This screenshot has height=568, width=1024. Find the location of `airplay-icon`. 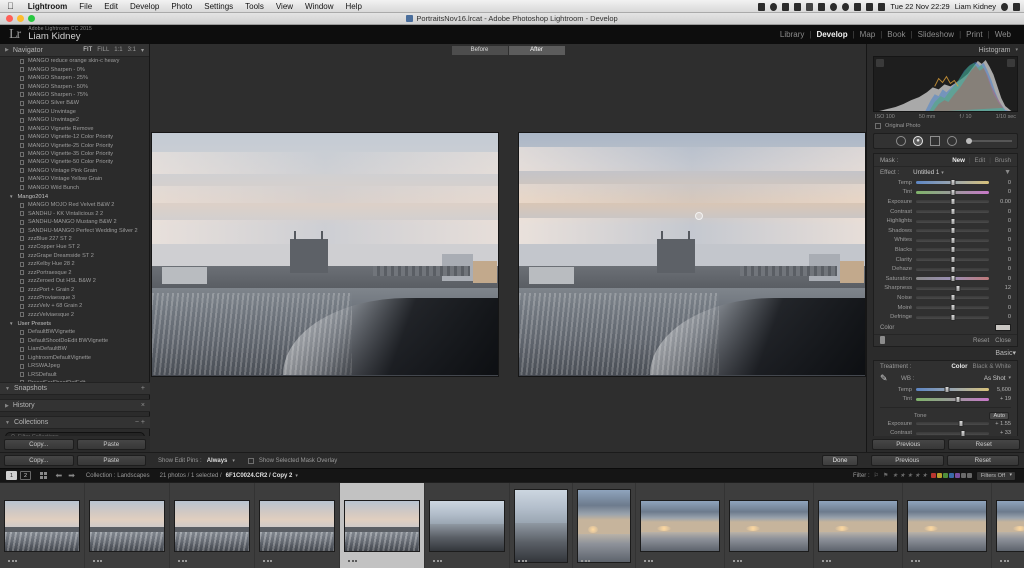

airplay-icon is located at coordinates (870, 6).